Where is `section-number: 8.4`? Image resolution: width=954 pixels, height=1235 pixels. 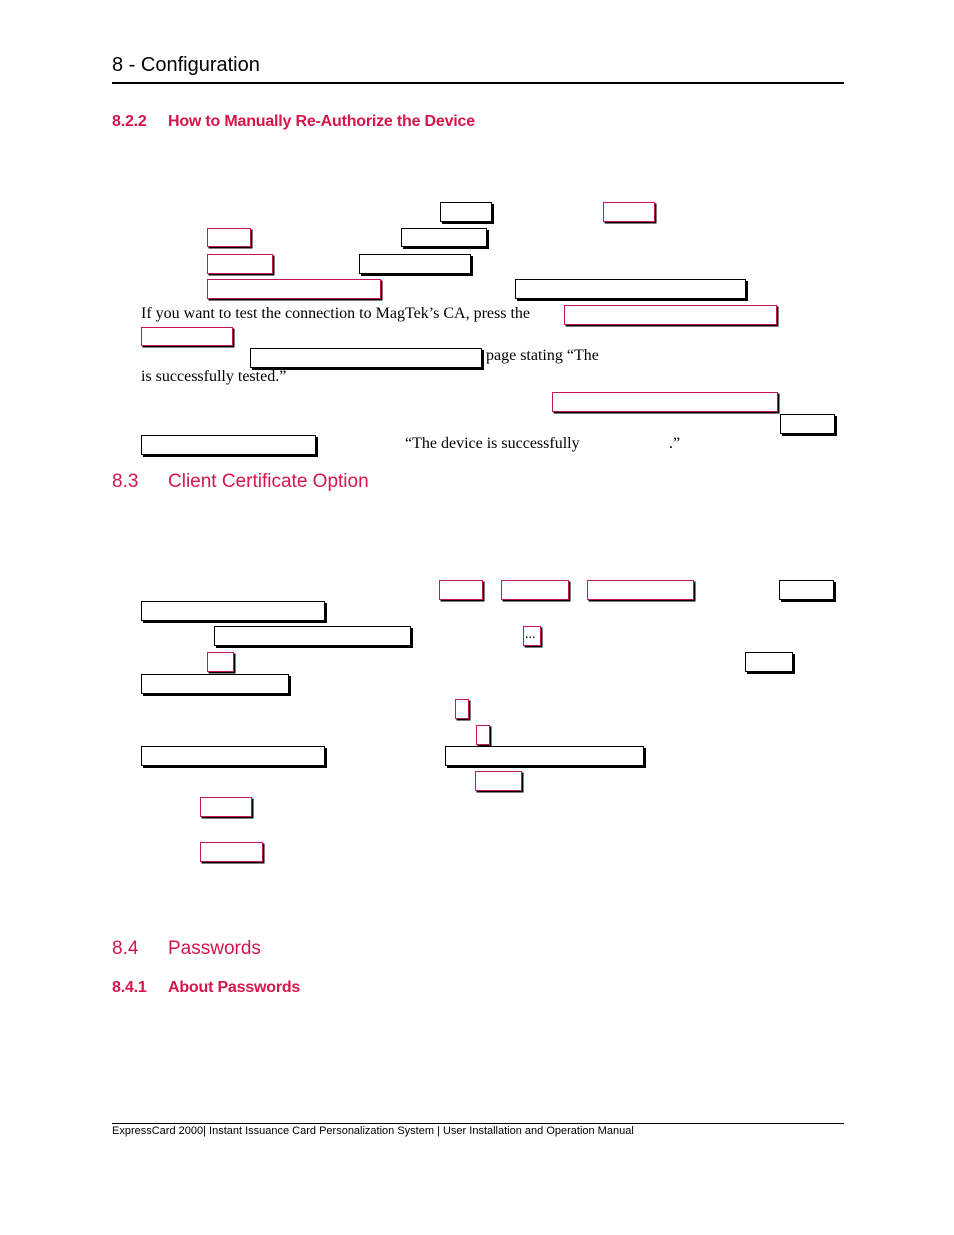
section-number: 8.4 is located at coordinates (125, 948).